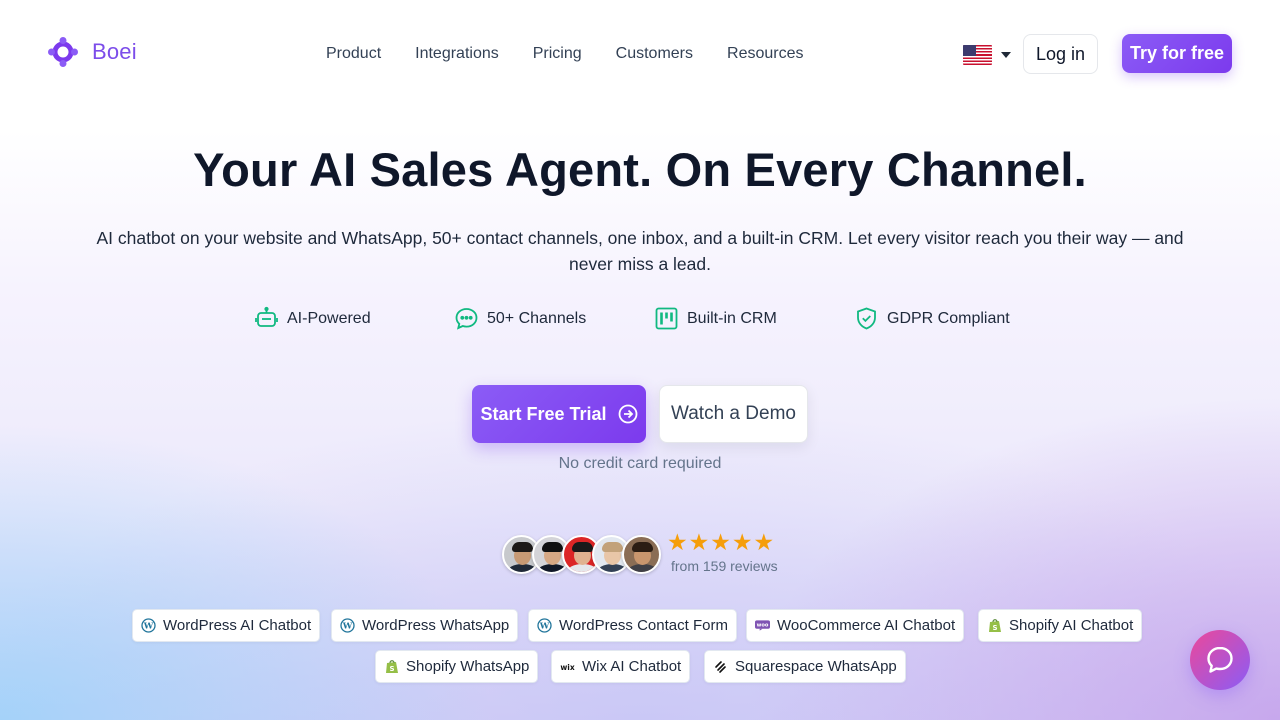 Image resolution: width=1280 pixels, height=720 pixels. I want to click on feature-label: GDPR Compliant, so click(948, 318).